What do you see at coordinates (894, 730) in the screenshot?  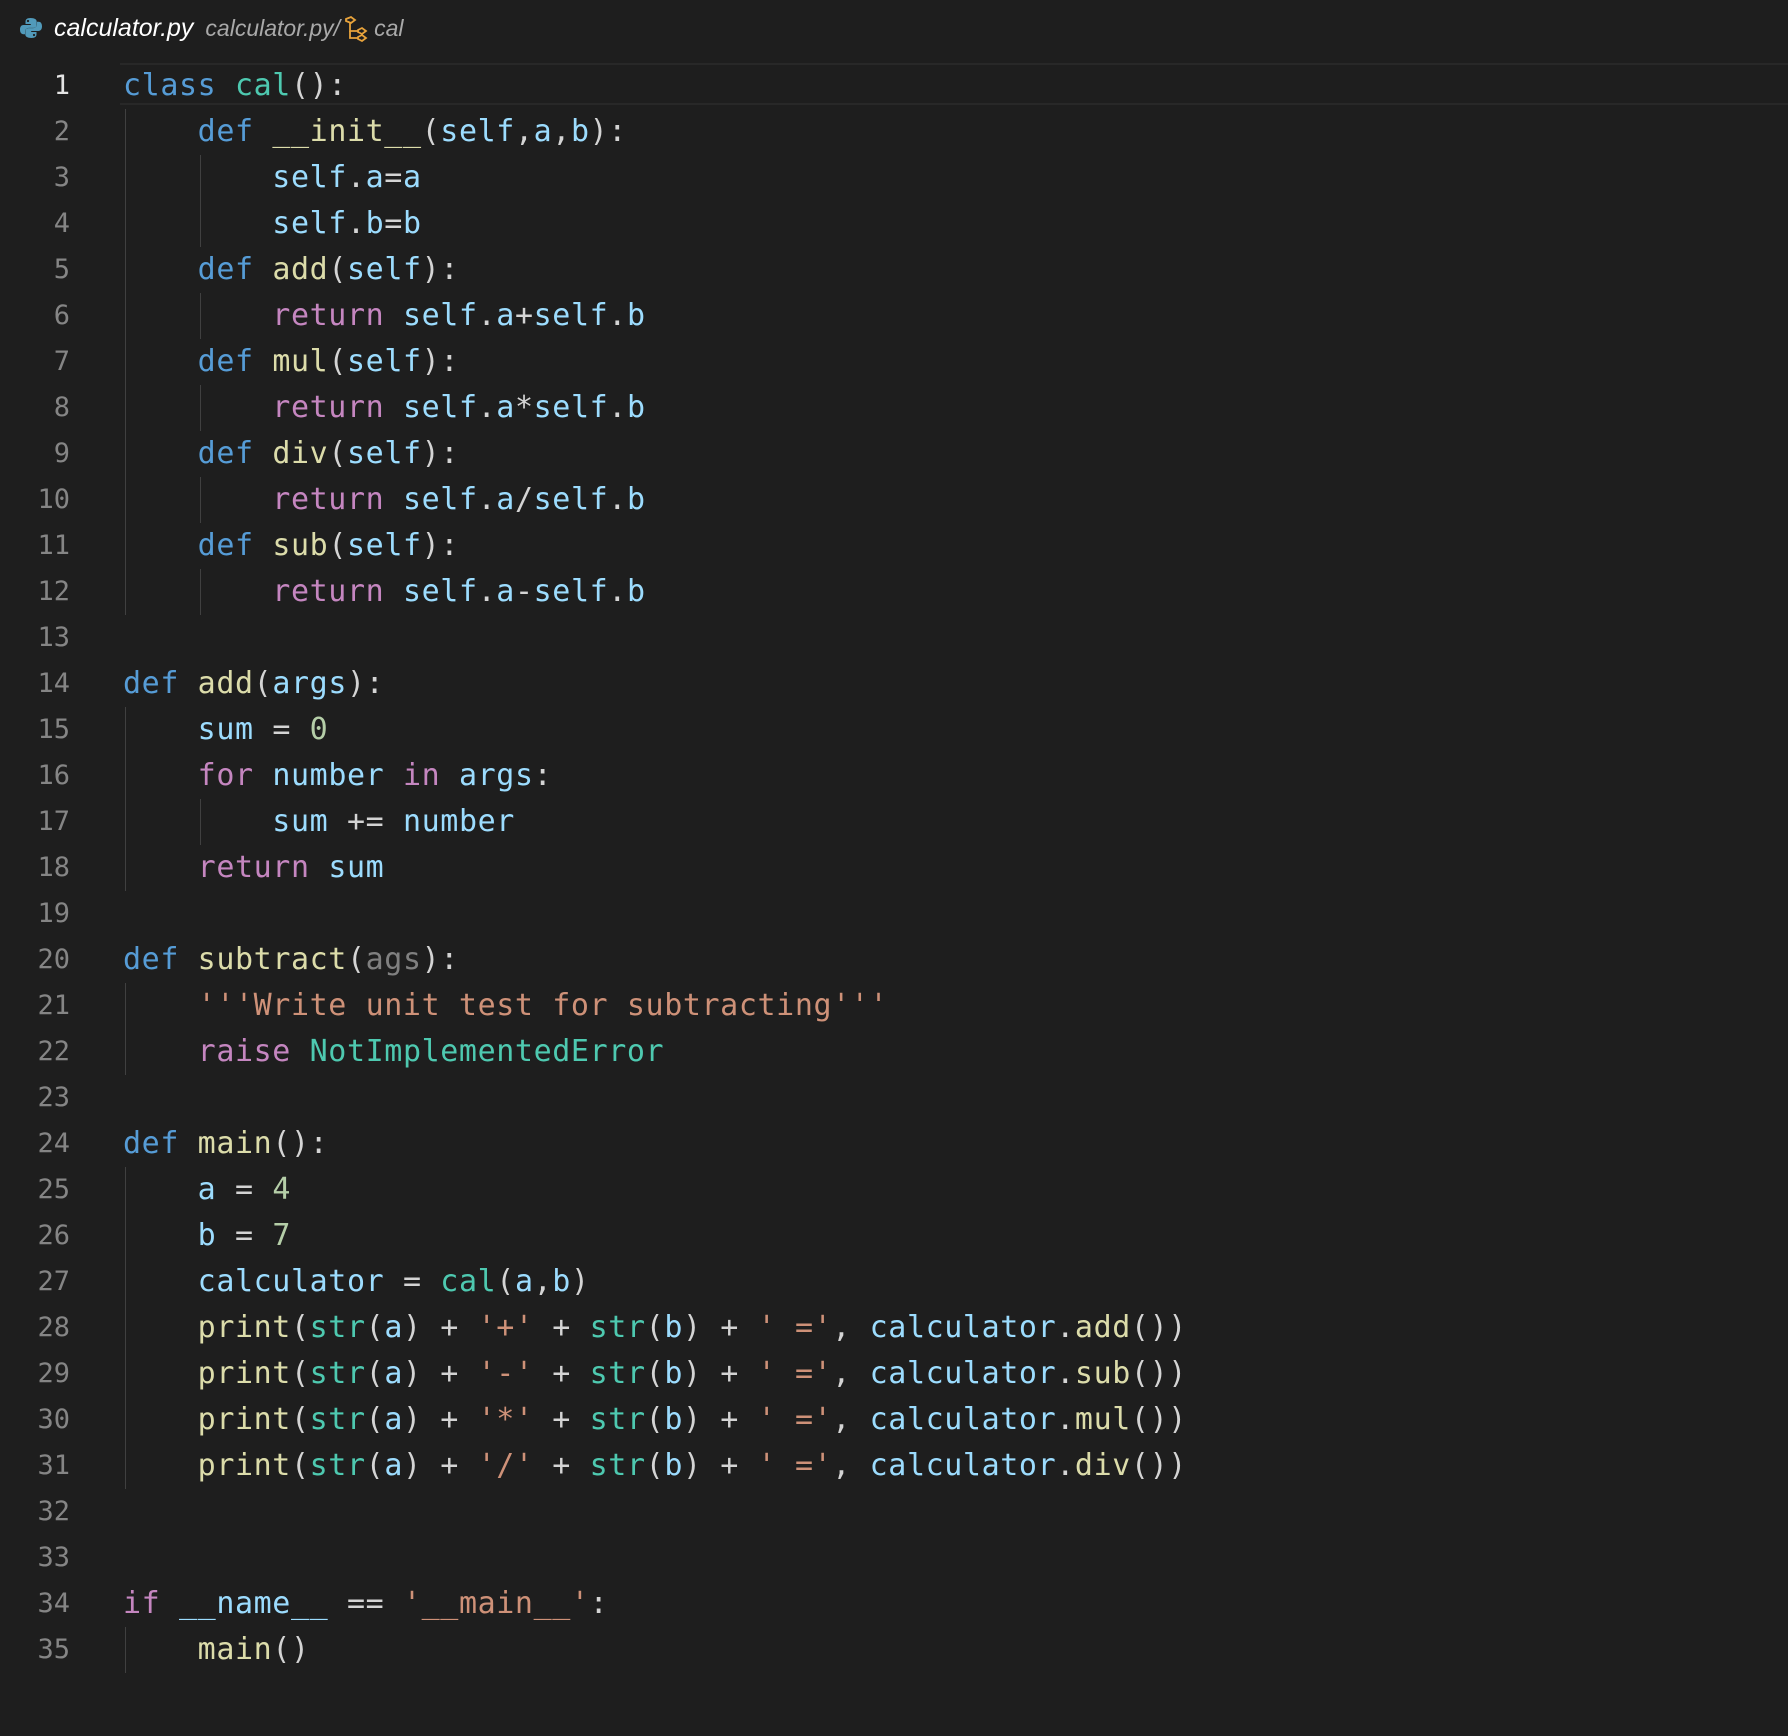 I see `code-line: 15 sum = 0` at bounding box center [894, 730].